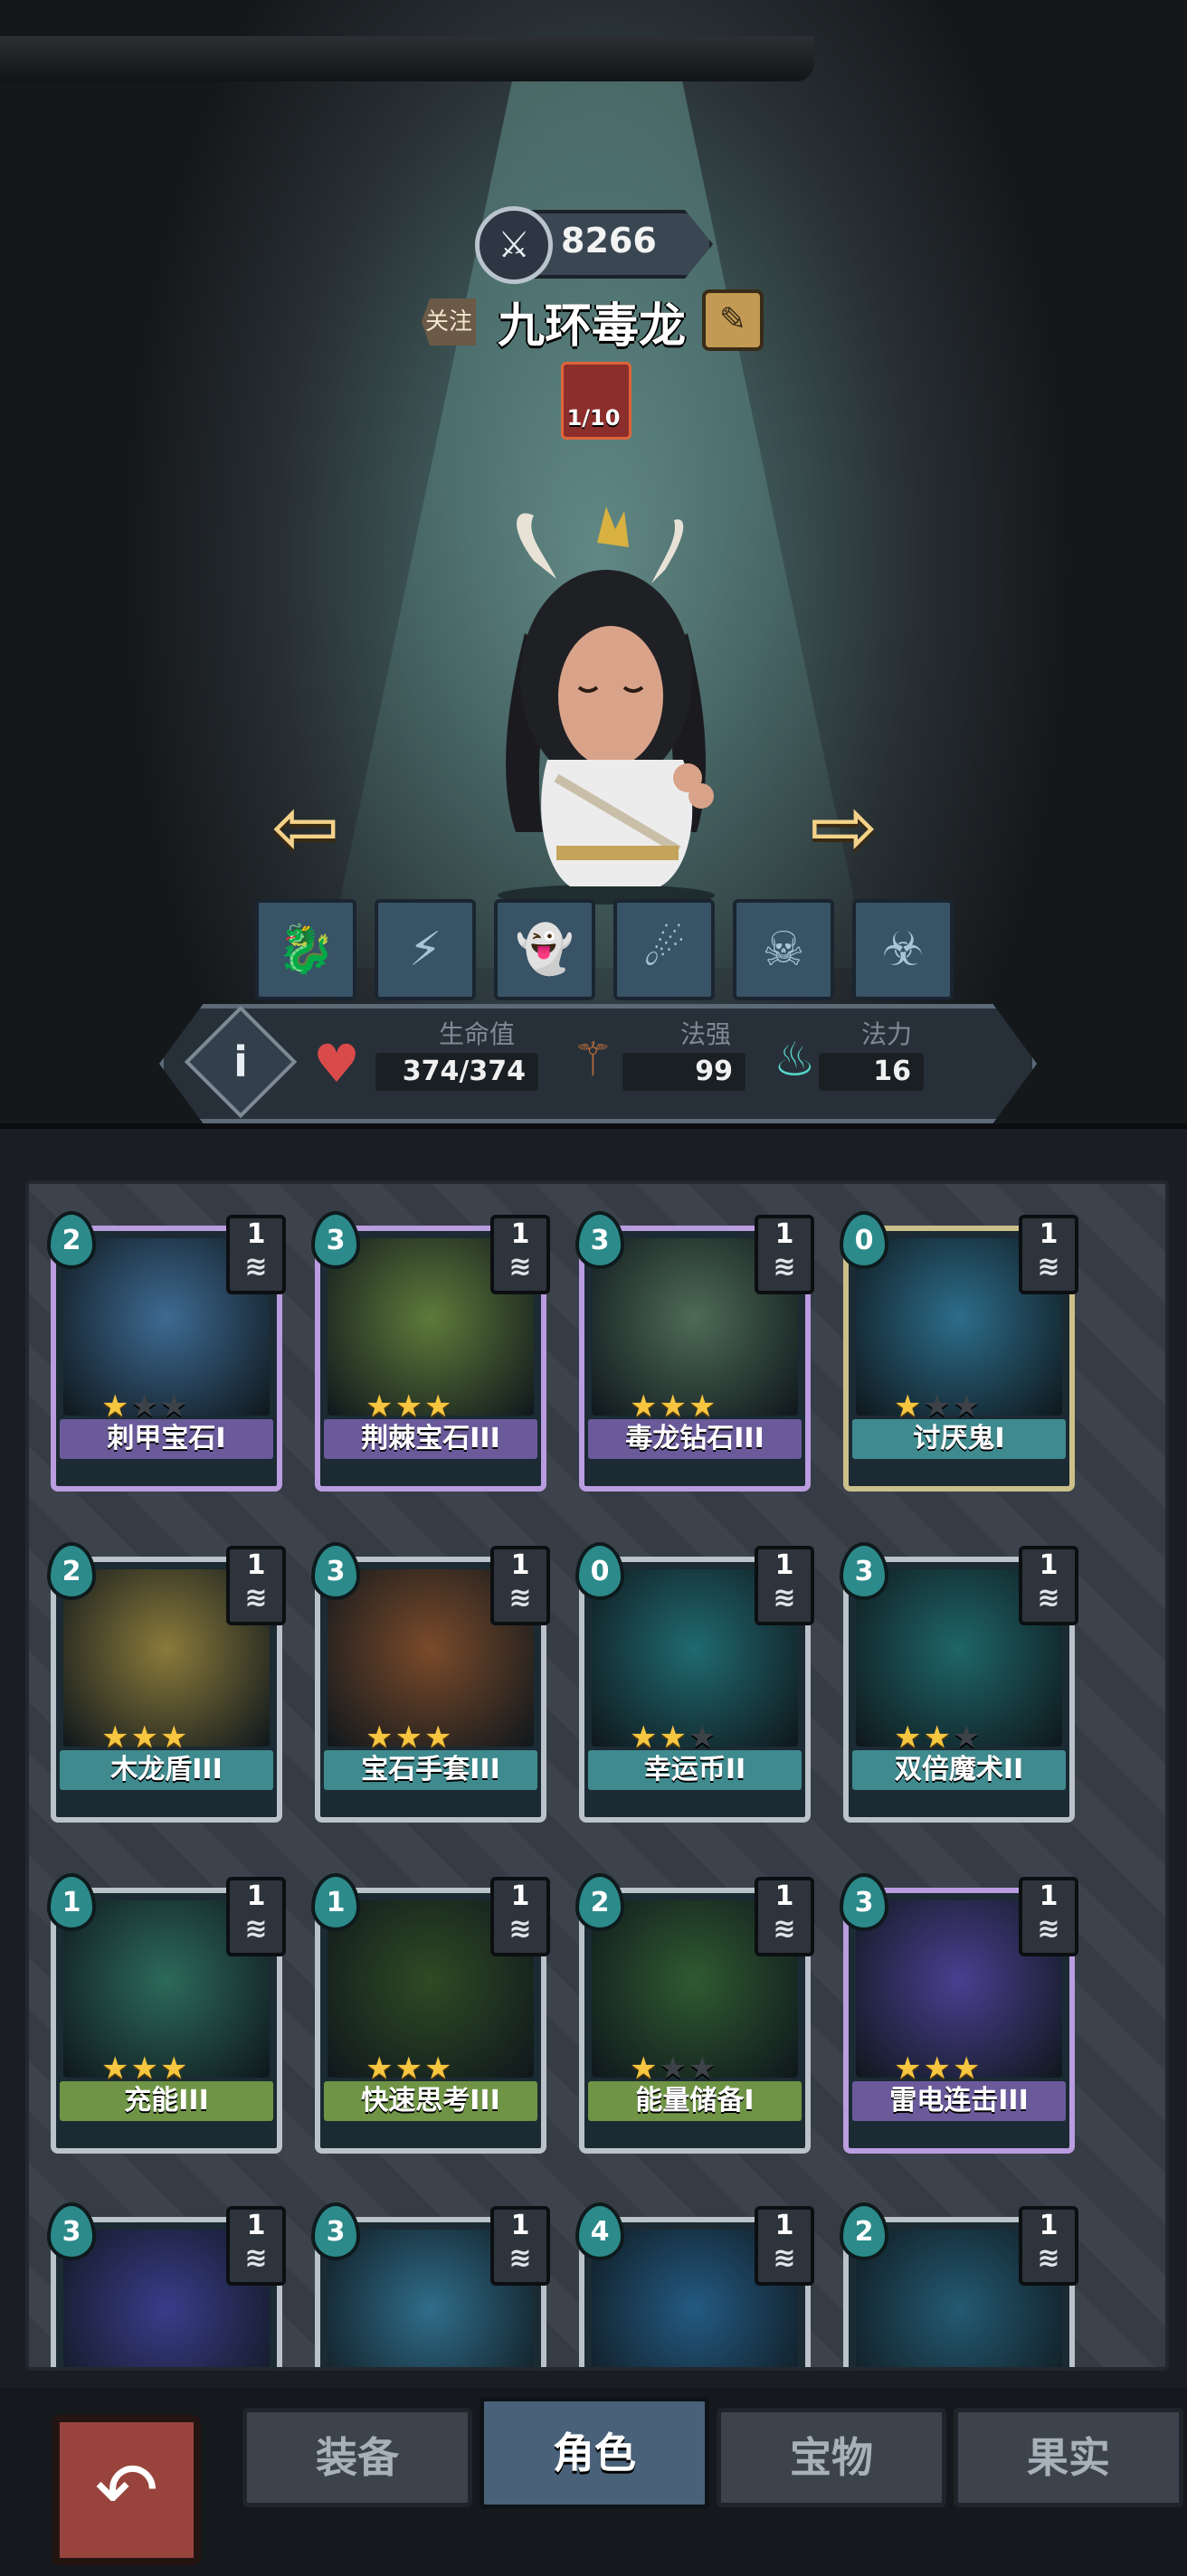 Image resolution: width=1187 pixels, height=2576 pixels. What do you see at coordinates (166, 1351) in the screenshot?
I see `skill-card: ★★★ 刺甲宝石I 2 1 ≋` at bounding box center [166, 1351].